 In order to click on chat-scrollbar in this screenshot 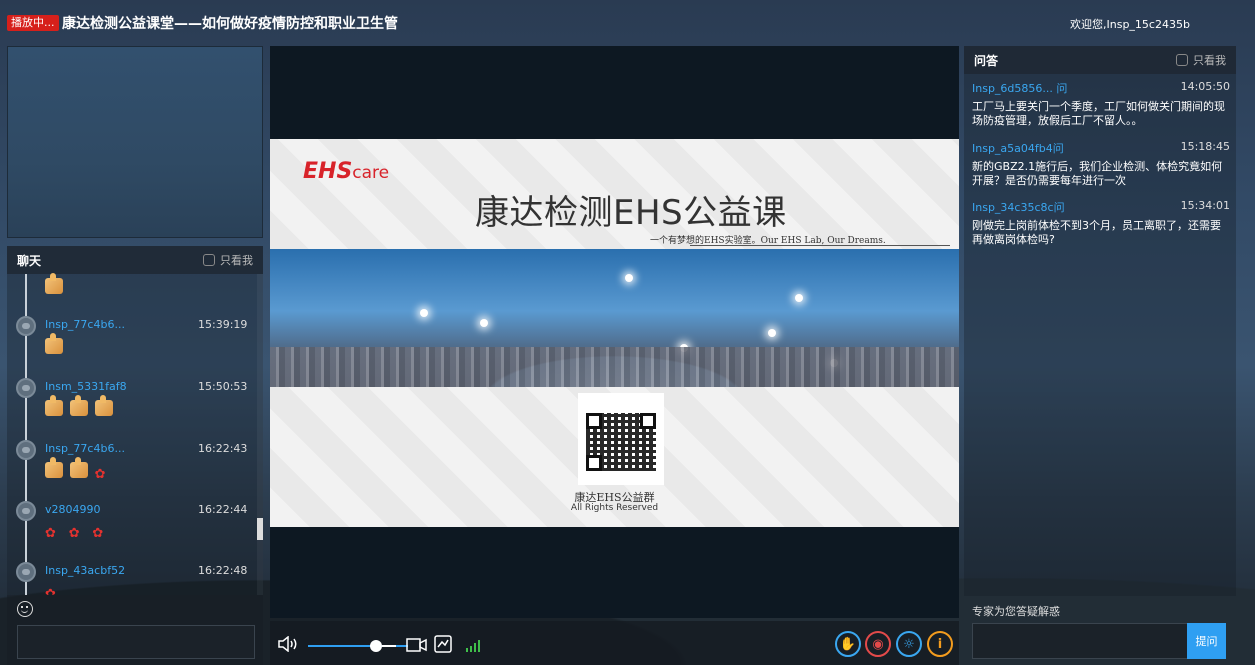, I will do `click(260, 434)`.